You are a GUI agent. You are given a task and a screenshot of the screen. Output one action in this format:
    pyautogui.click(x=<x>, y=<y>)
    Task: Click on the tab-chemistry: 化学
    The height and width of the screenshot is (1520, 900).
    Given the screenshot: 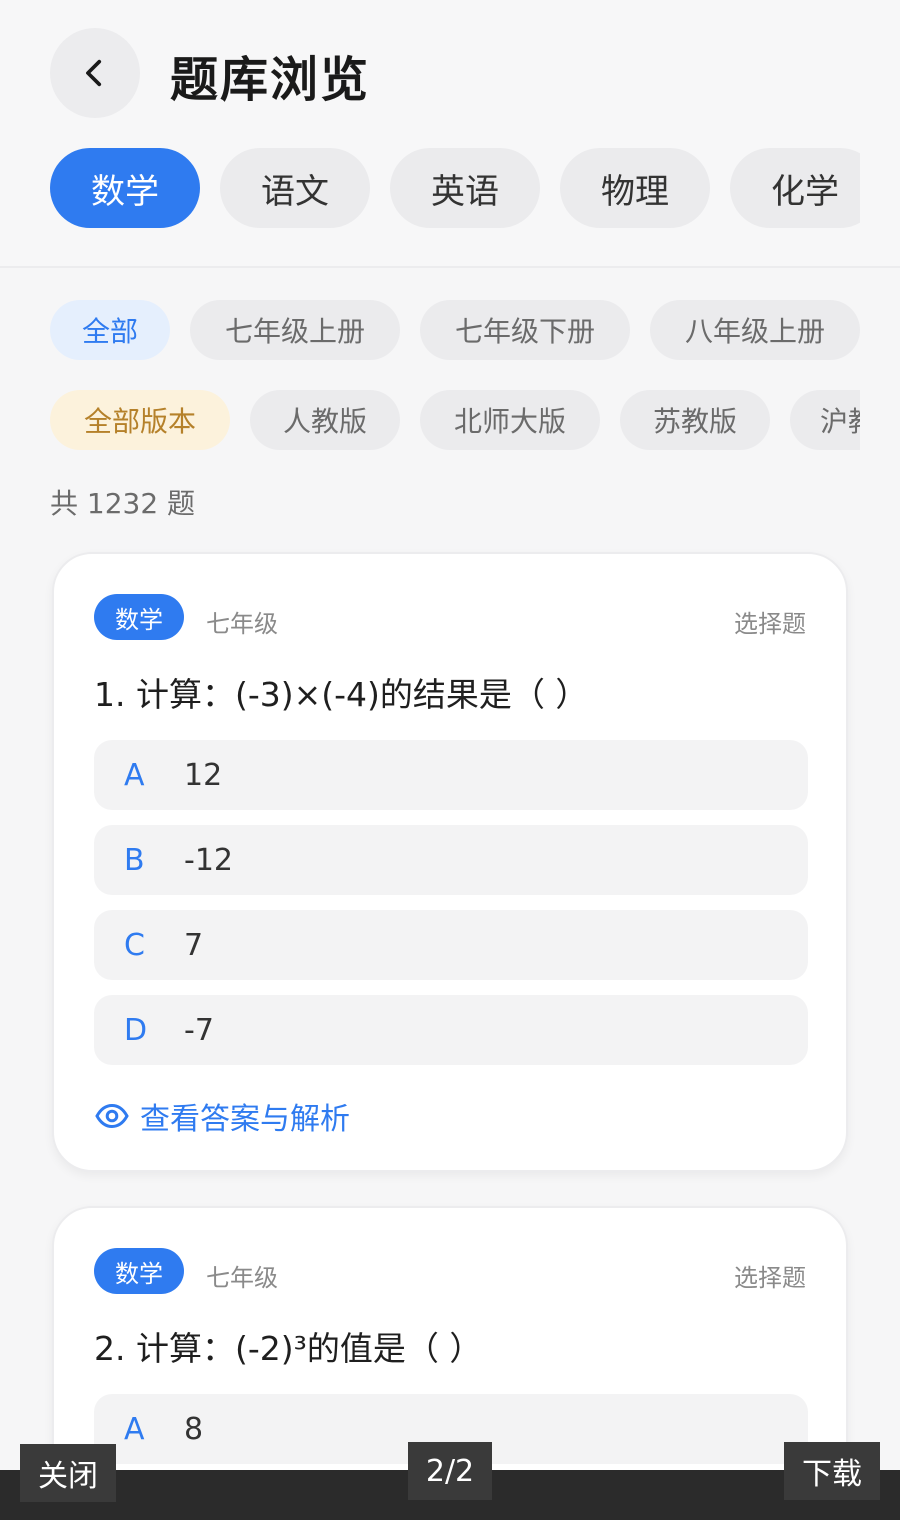 What is the action you would take?
    pyautogui.click(x=795, y=188)
    